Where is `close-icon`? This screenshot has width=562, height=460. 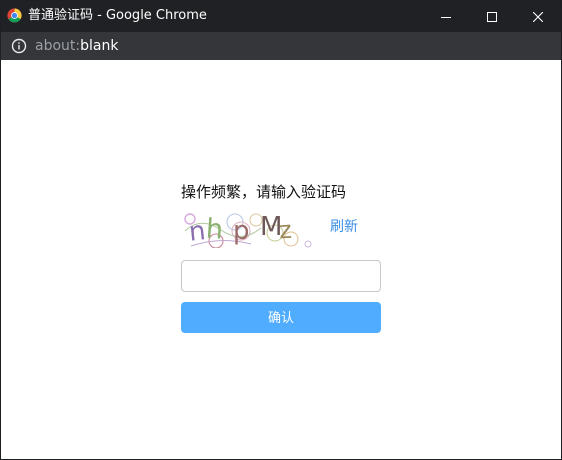 close-icon is located at coordinates (538, 16).